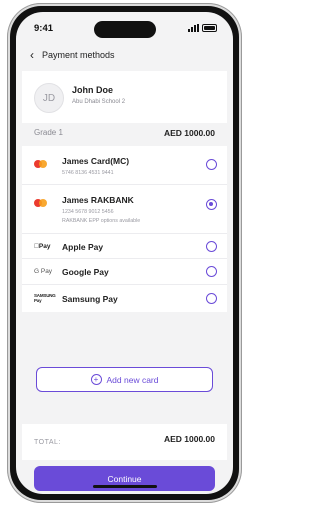  Describe the element at coordinates (193, 28) in the screenshot. I see `signal-icon` at that location.